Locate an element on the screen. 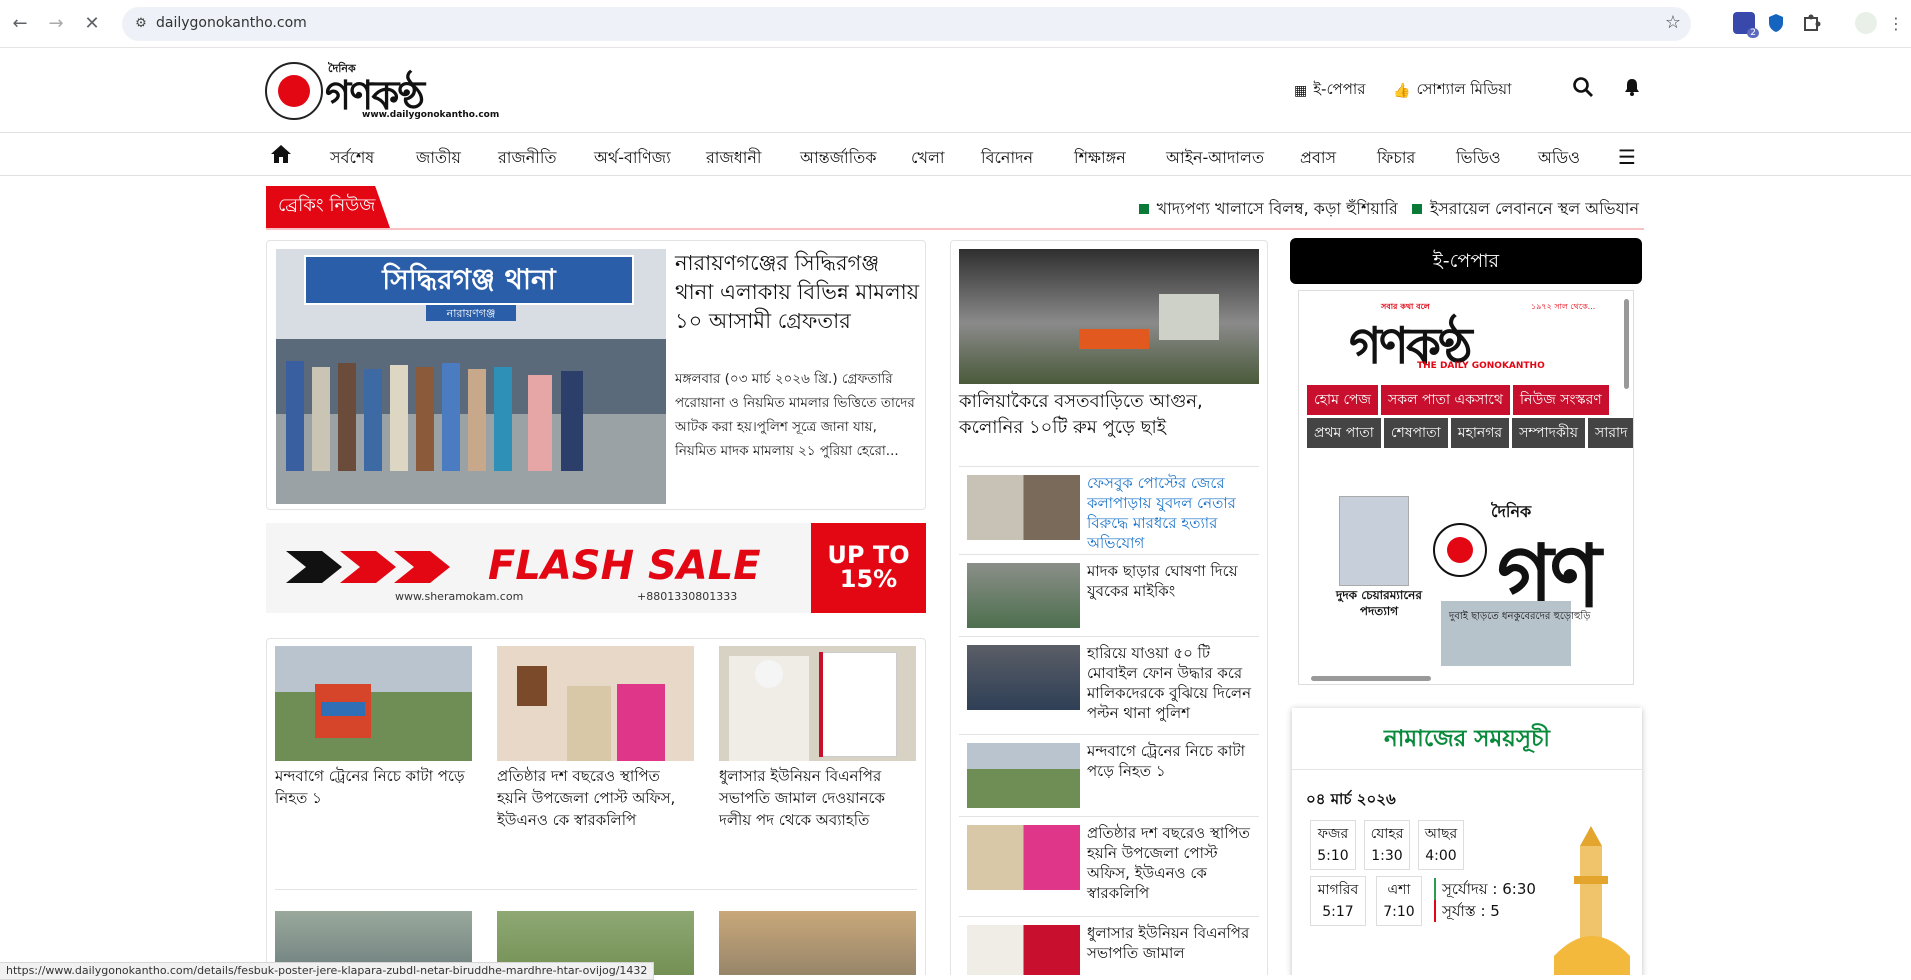 This screenshot has height=980, width=1911. breaking-news-text: ব্রেকিং নিউজ is located at coordinates (328, 207).